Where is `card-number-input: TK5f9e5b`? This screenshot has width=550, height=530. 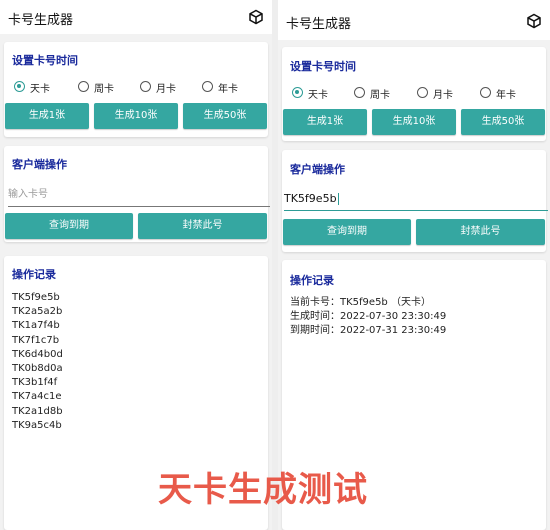 card-number-input: TK5f9e5b is located at coordinates (416, 199).